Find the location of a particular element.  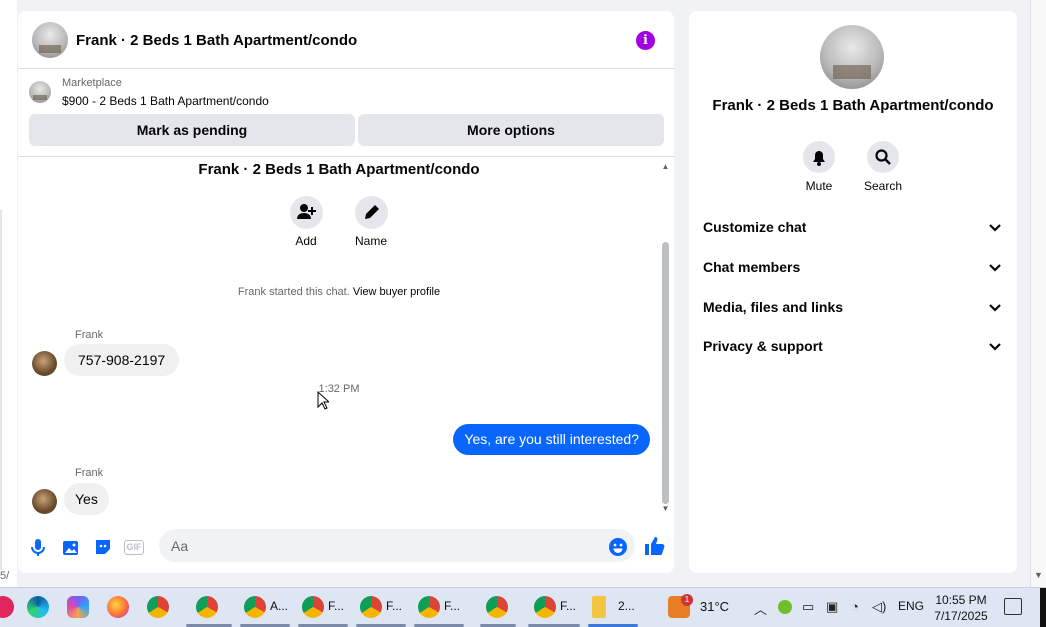

search-label: Search is located at coordinates (883, 186).